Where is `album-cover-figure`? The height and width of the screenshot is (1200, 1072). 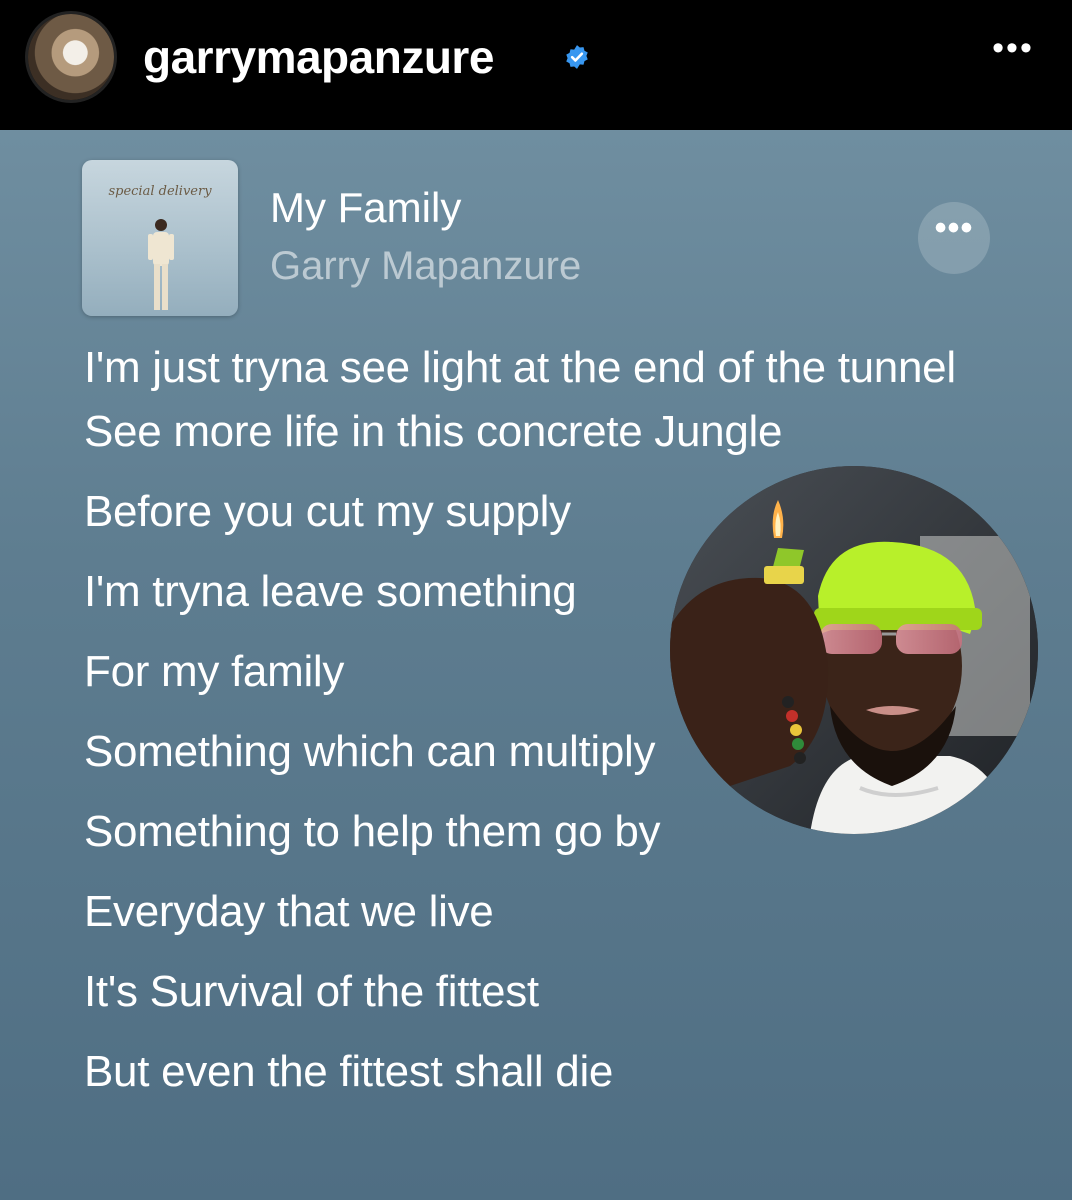 album-cover-figure is located at coordinates (161, 264).